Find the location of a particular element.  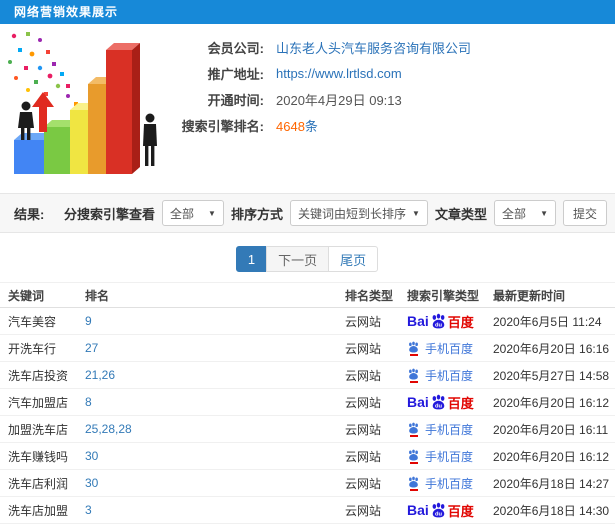

keyword-cell: 洗车店加盟 is located at coordinates (42, 510).